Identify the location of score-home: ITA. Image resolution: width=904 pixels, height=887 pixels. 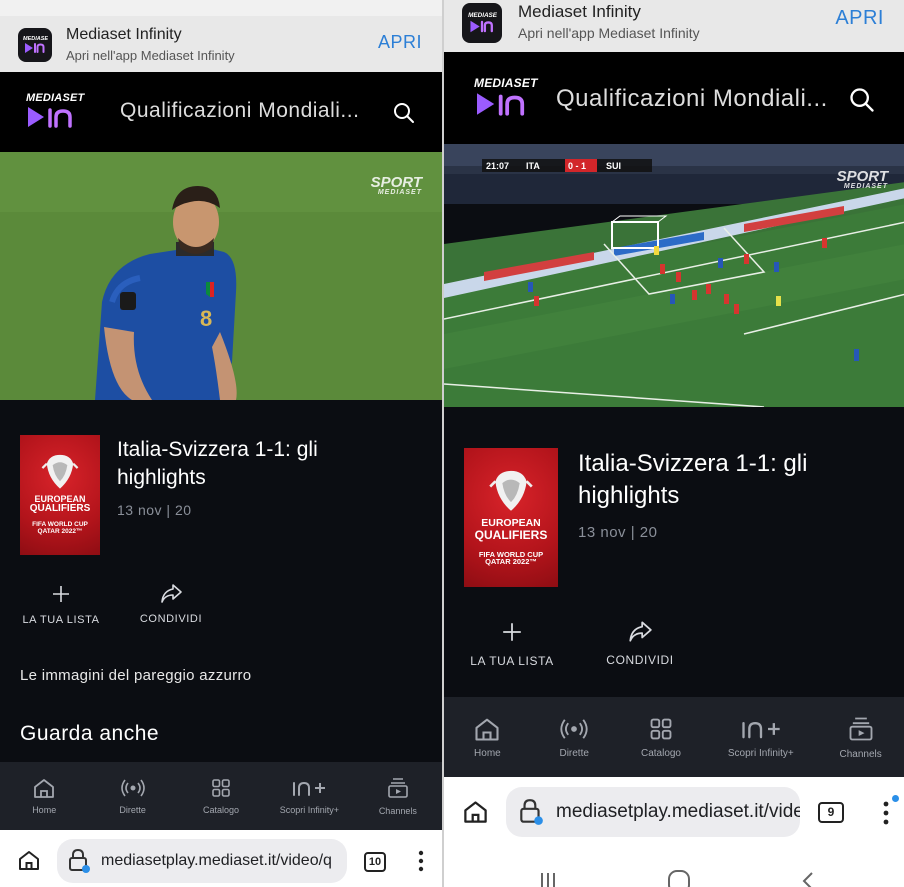
(533, 166).